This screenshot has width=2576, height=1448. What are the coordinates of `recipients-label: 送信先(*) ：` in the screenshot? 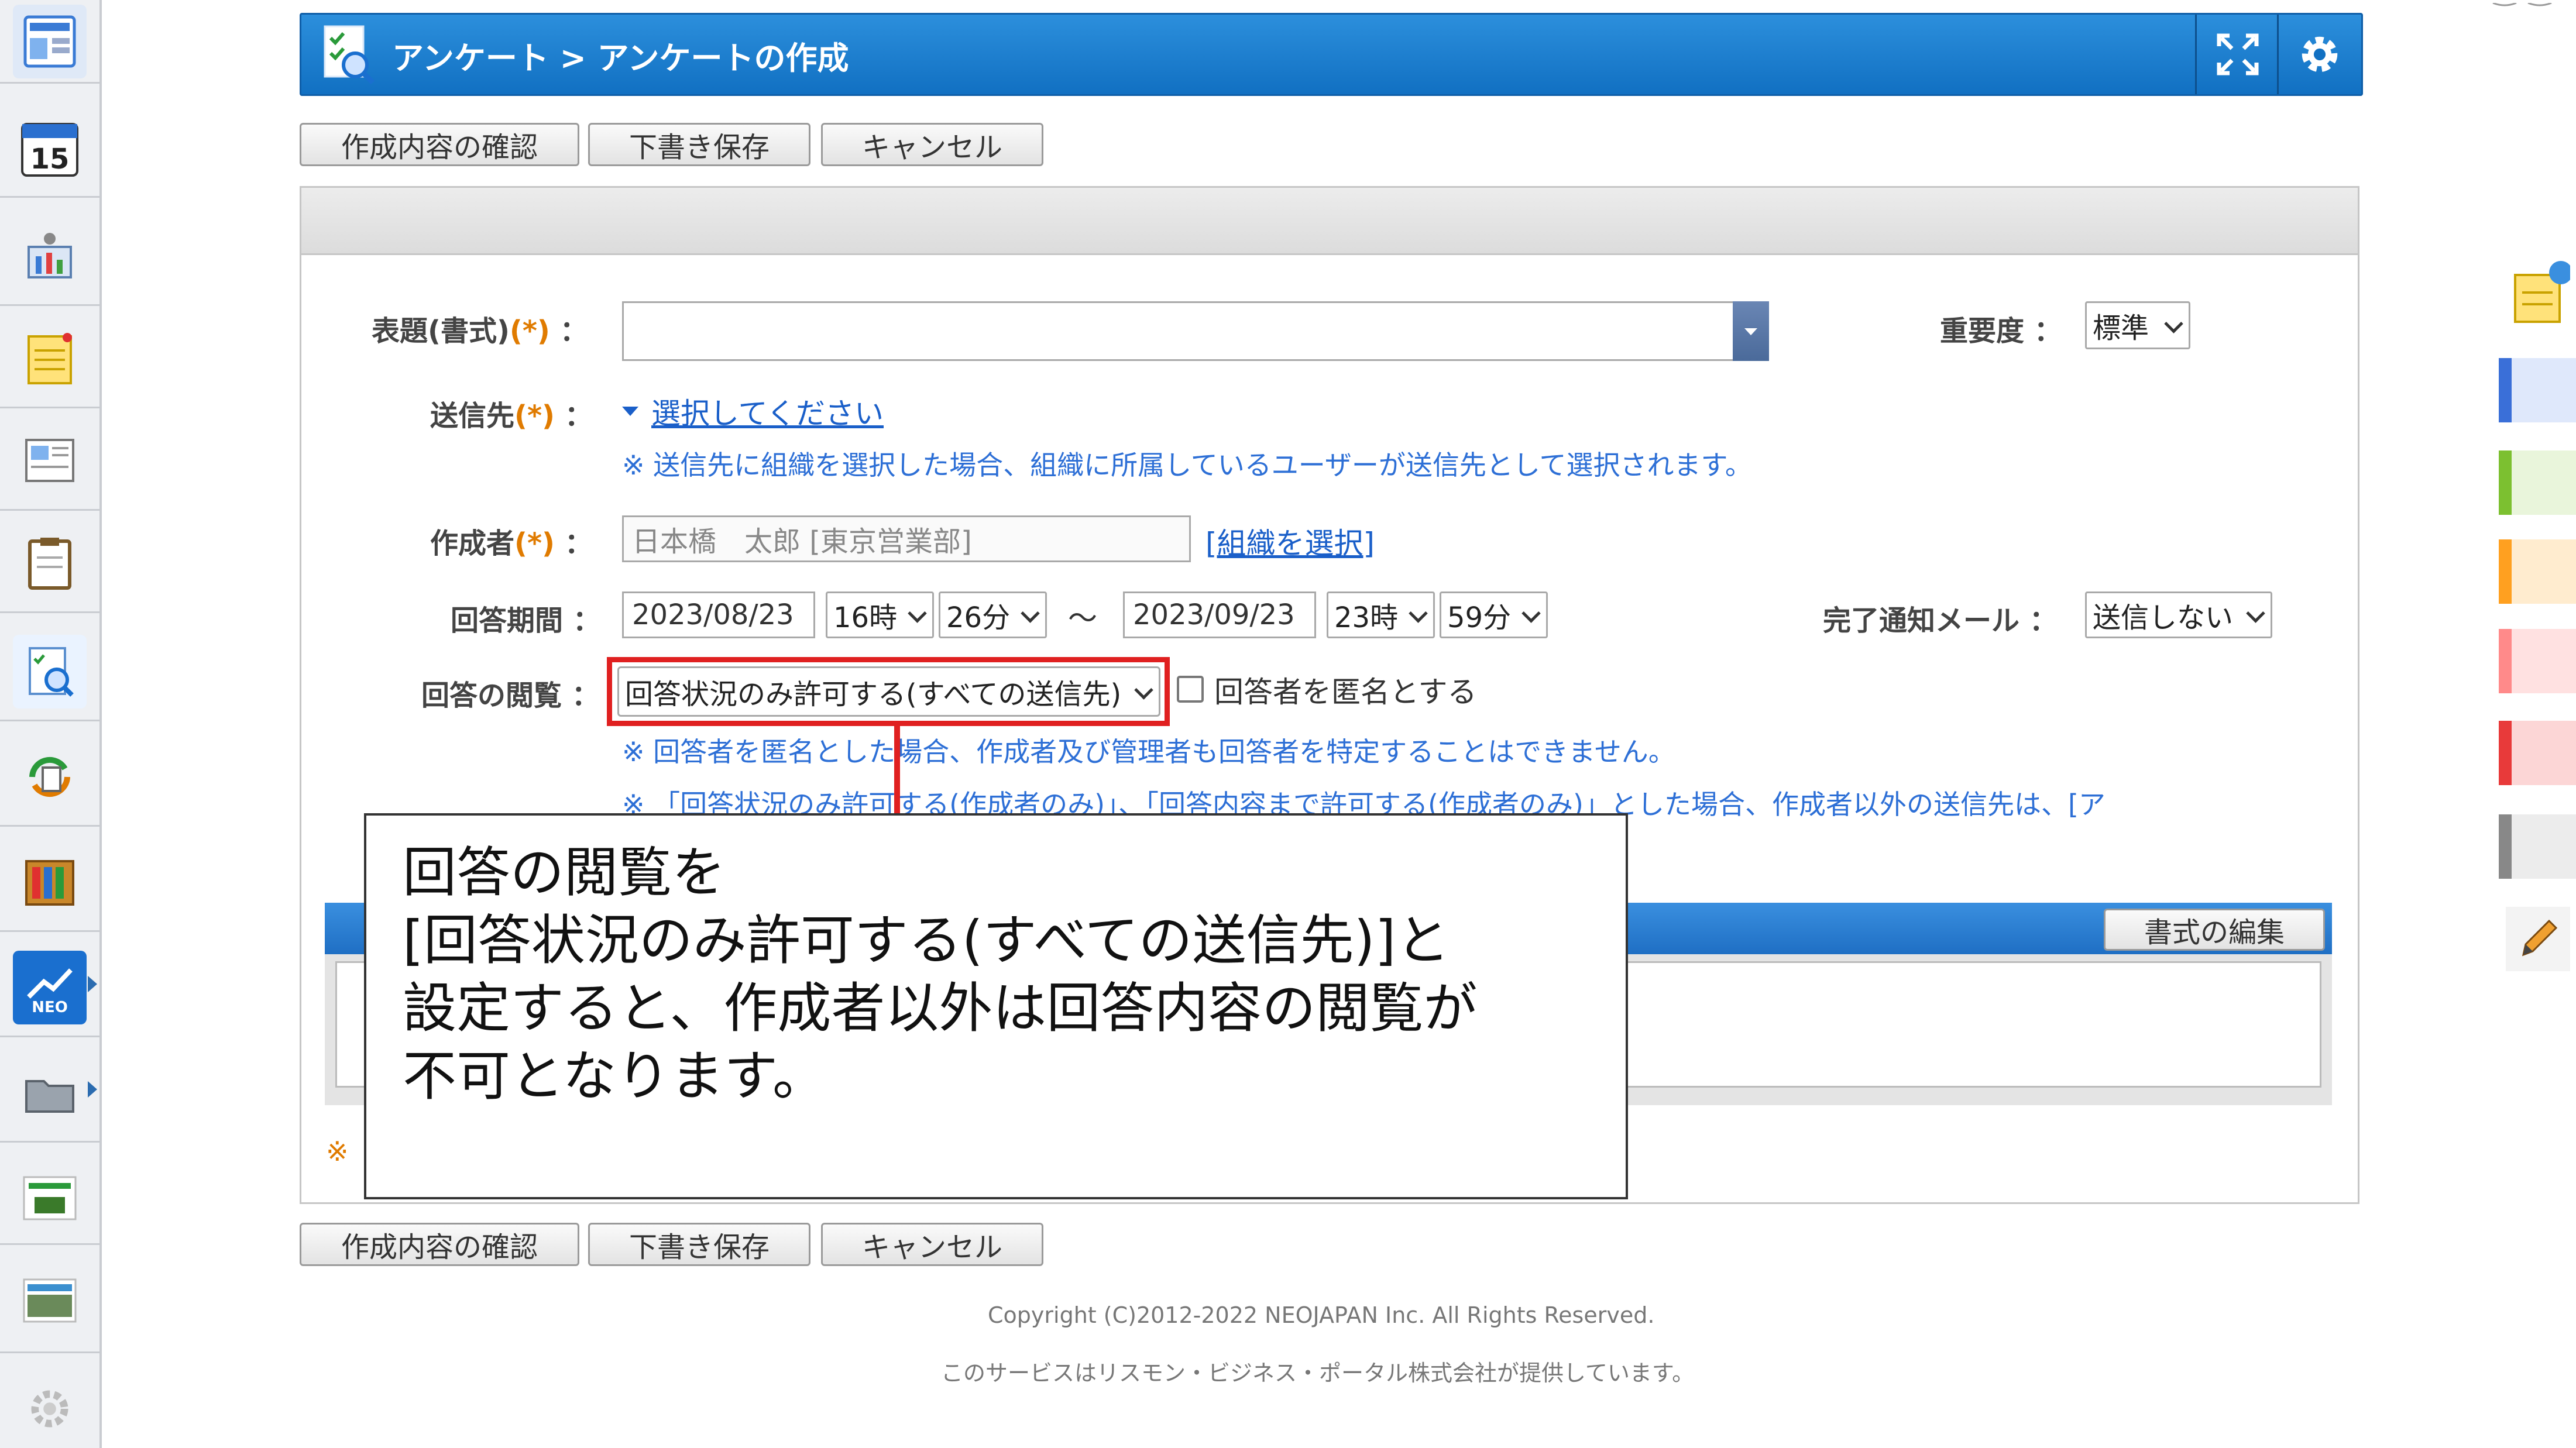 It's located at (511, 416).